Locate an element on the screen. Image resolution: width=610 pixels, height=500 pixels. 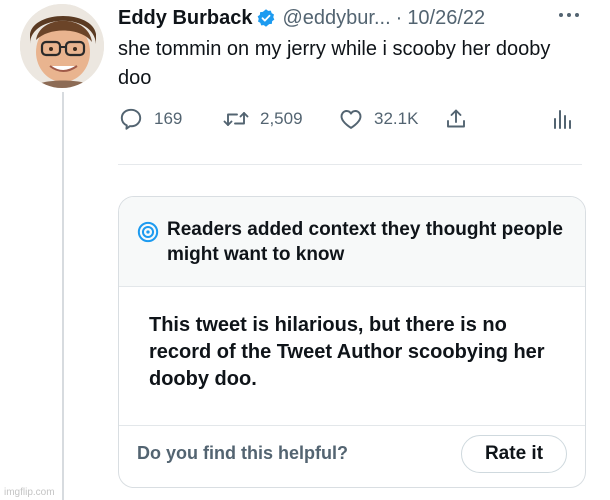
tweet-header: Eddy Burback @eddybur... · 10/26/22 is located at coordinates (301, 18).